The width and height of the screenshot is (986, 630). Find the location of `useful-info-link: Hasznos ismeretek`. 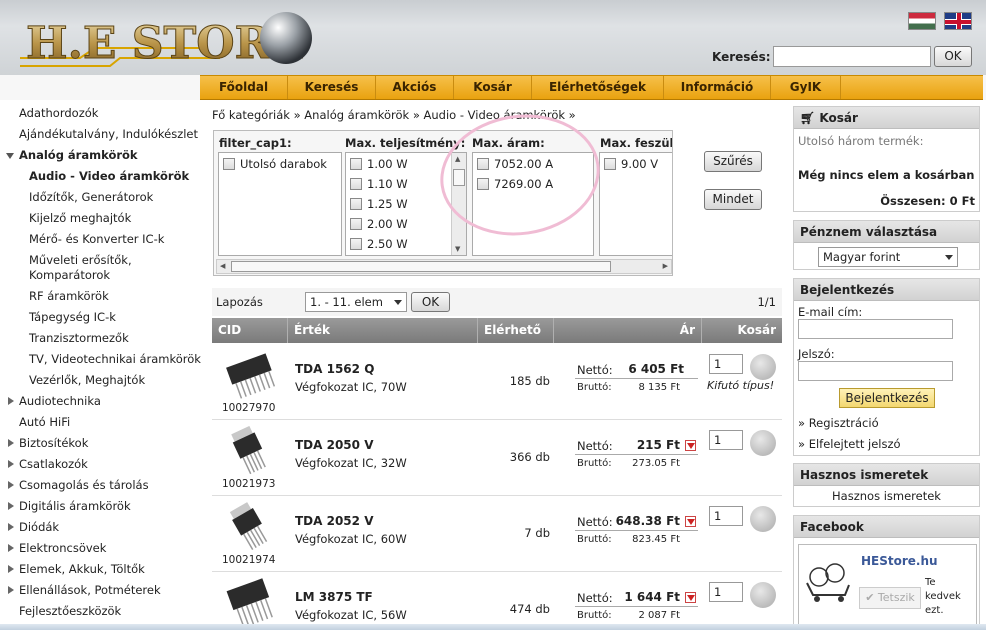

useful-info-link: Hasznos ismeretek is located at coordinates (886, 496).